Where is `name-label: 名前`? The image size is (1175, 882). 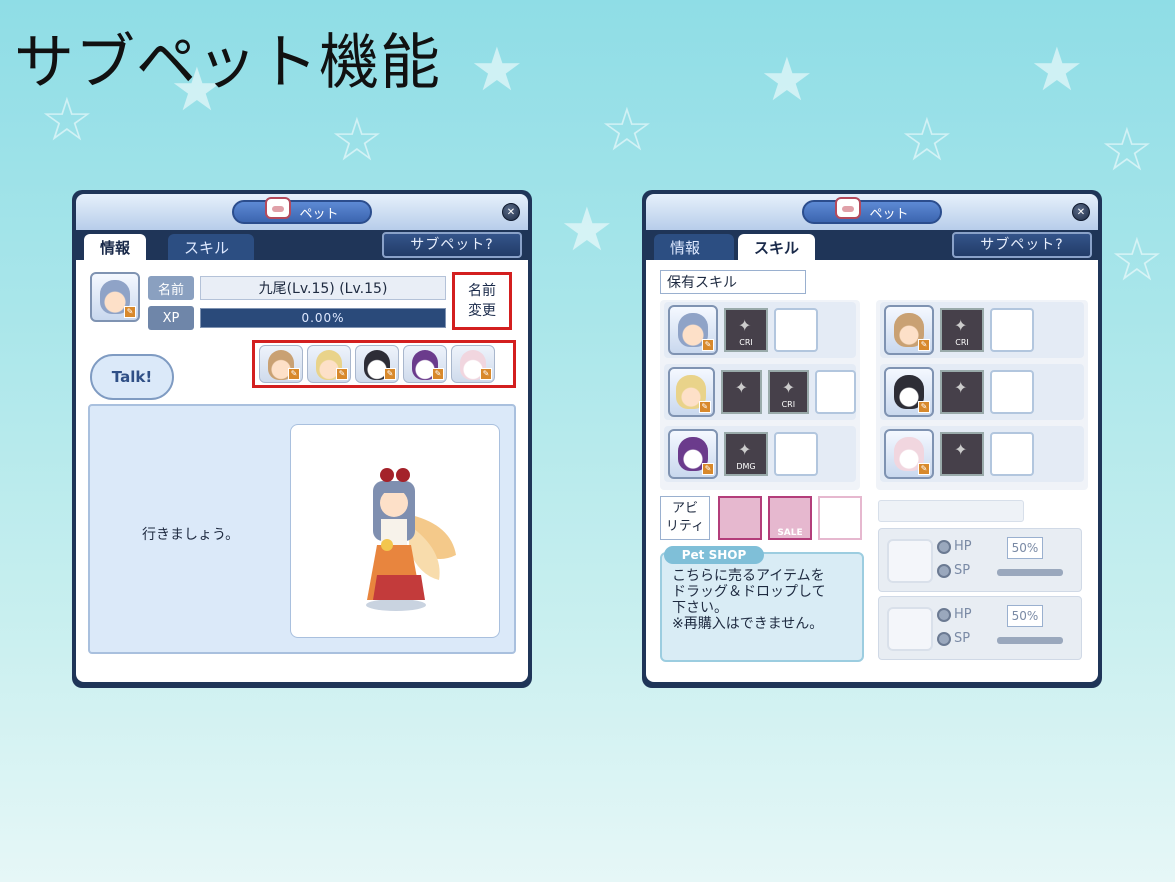 name-label: 名前 is located at coordinates (171, 288).